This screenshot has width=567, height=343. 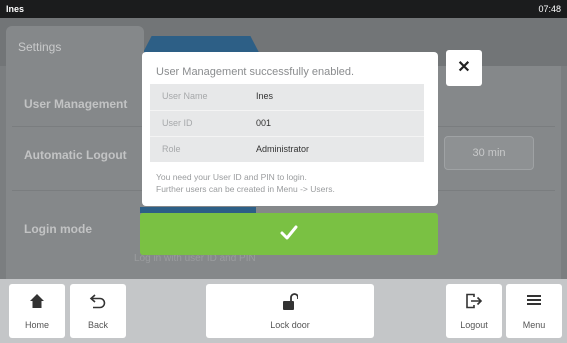 I want to click on lock-door-label: Lock door, so click(x=290, y=325).